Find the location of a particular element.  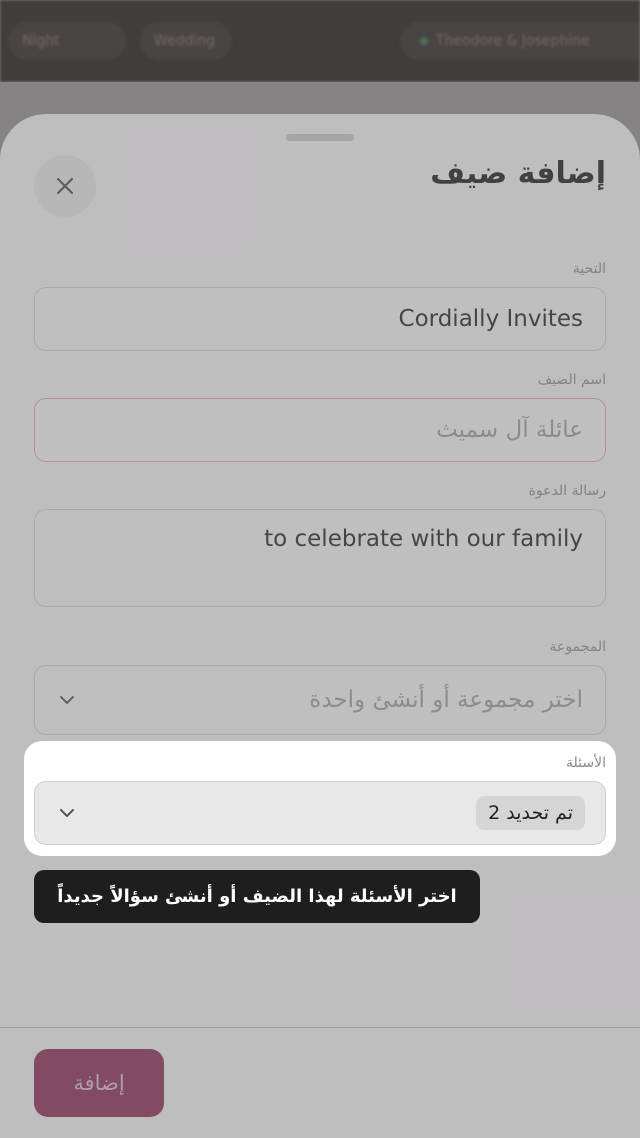

guest-name-input: عائلة آل سميث is located at coordinates (320, 430).